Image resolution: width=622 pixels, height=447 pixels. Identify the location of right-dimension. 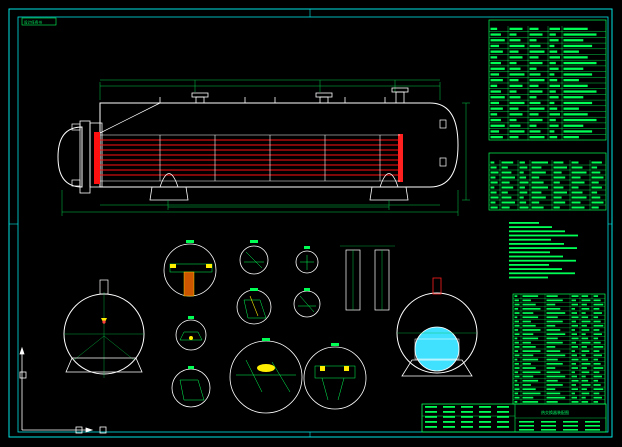
(466, 151).